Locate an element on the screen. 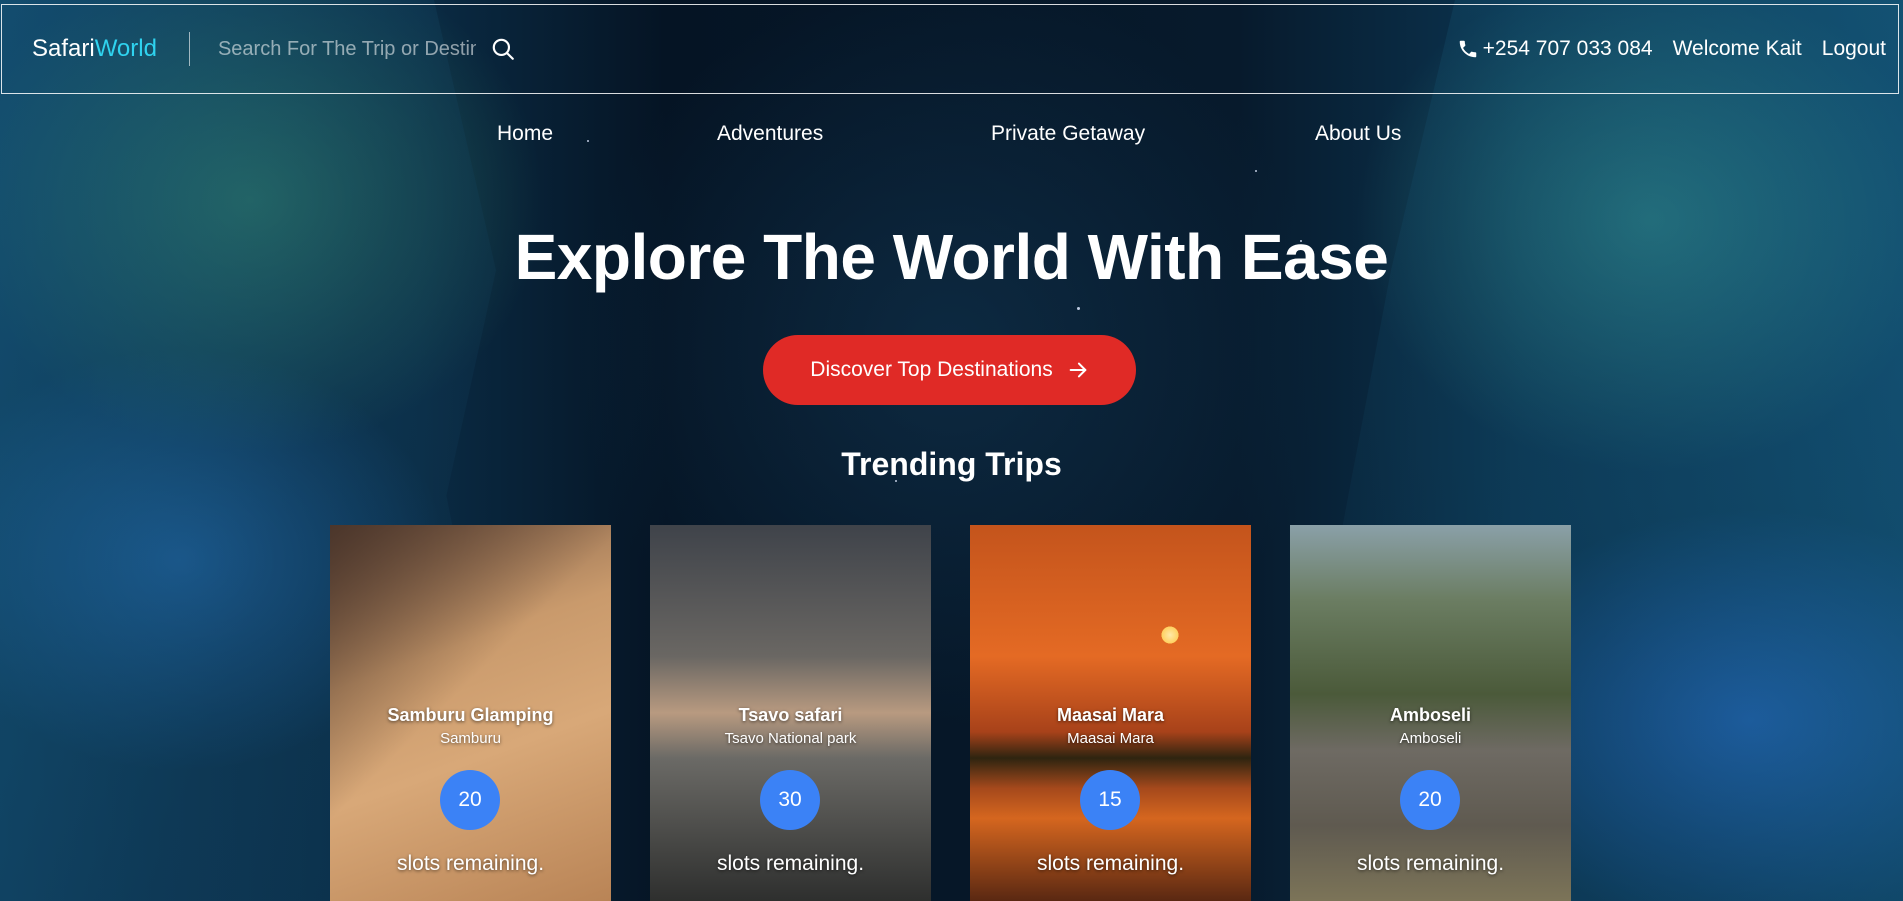 The height and width of the screenshot is (901, 1903). main-nav: Home Adventures Private Getaway About Us is located at coordinates (951, 137).